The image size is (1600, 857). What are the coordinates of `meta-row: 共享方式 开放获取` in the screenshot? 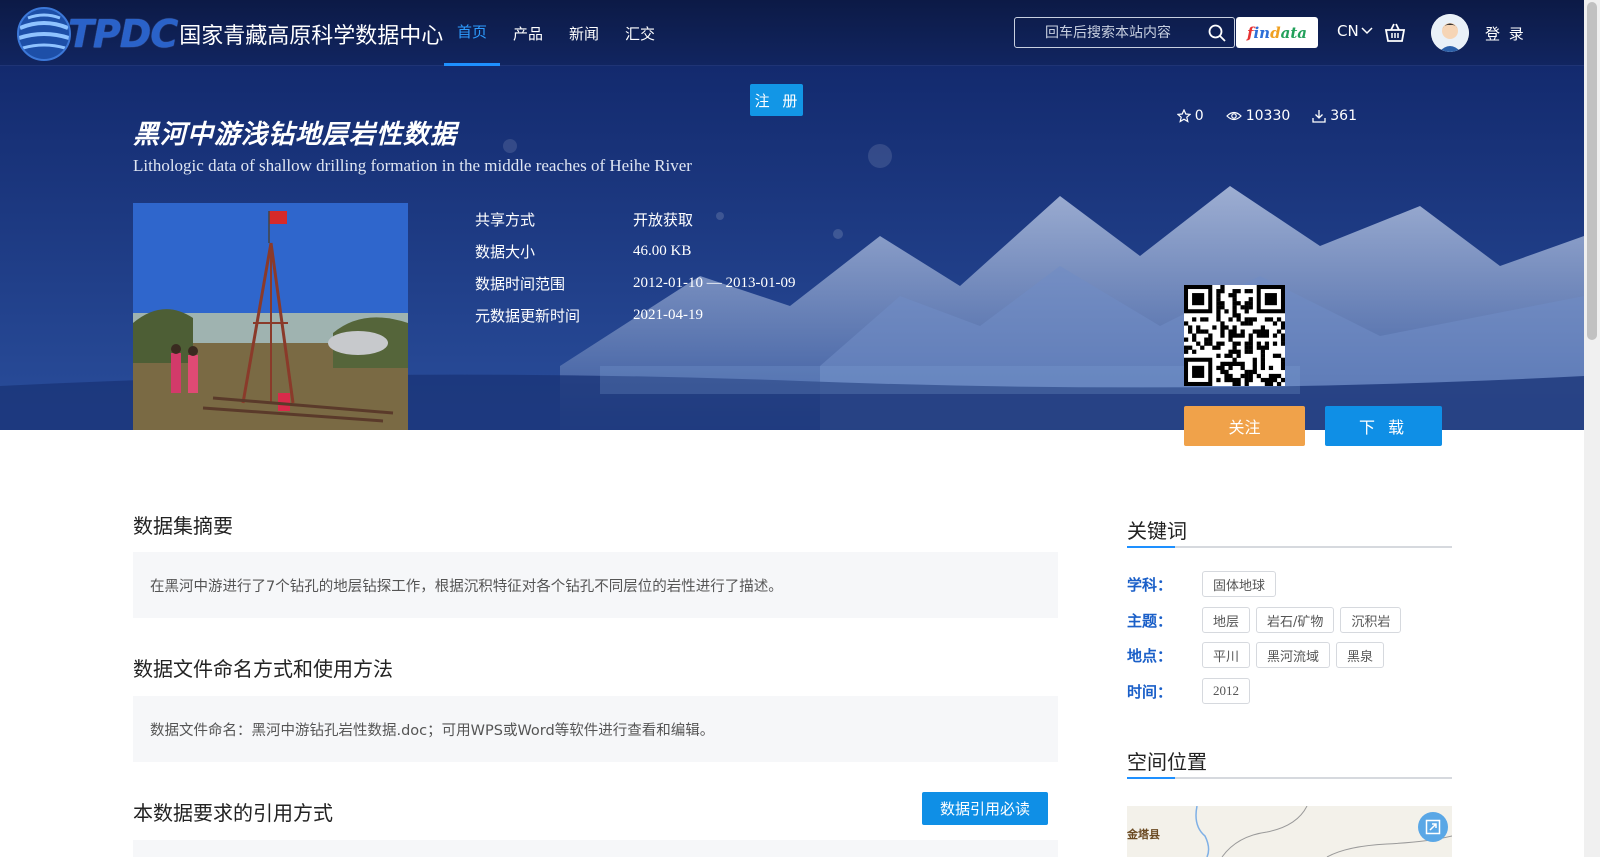 It's located at (635, 219).